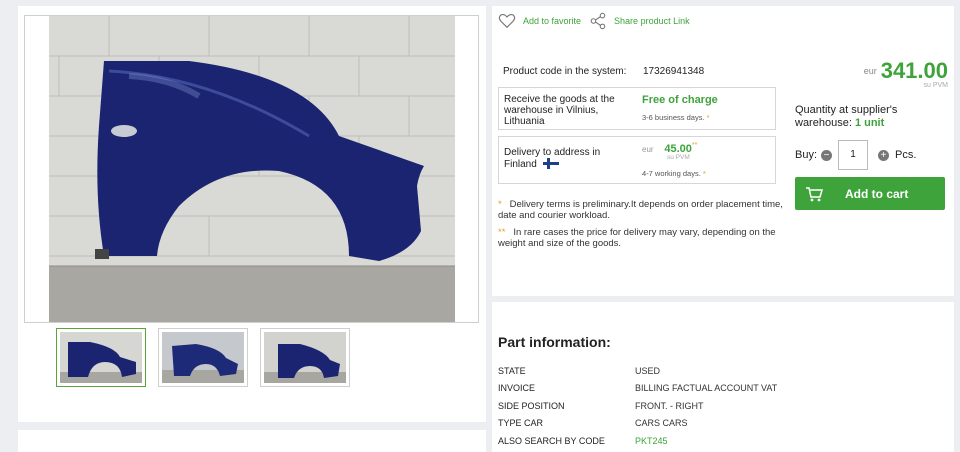 The width and height of the screenshot is (960, 452). I want to click on share-icon, so click(598, 21).